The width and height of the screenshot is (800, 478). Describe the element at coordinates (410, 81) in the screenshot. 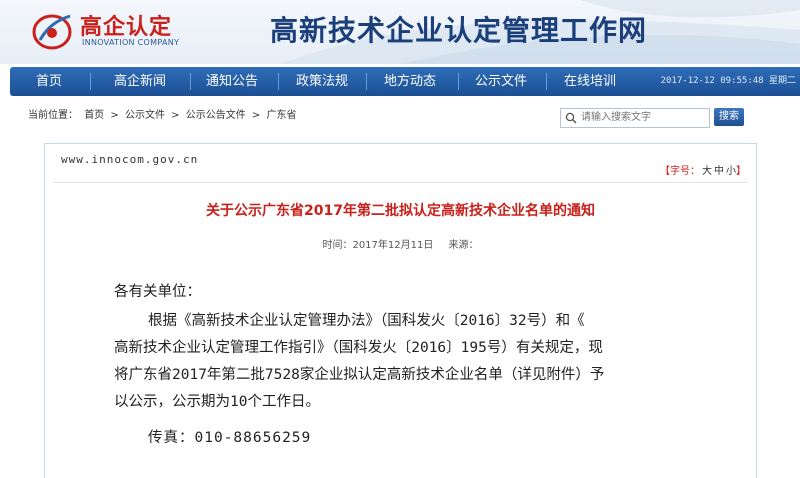

I see `nav-item-local-news: 地方动态` at that location.